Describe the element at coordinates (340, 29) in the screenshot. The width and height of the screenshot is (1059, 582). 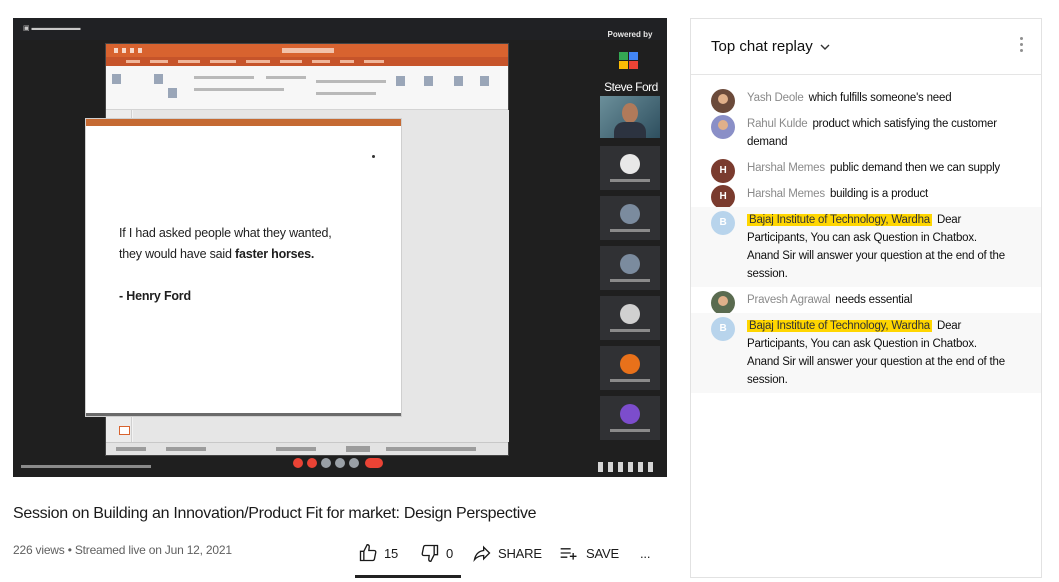
I see `meet-top-strip: ▣ ▬▬▬▬▬▬▬` at that location.